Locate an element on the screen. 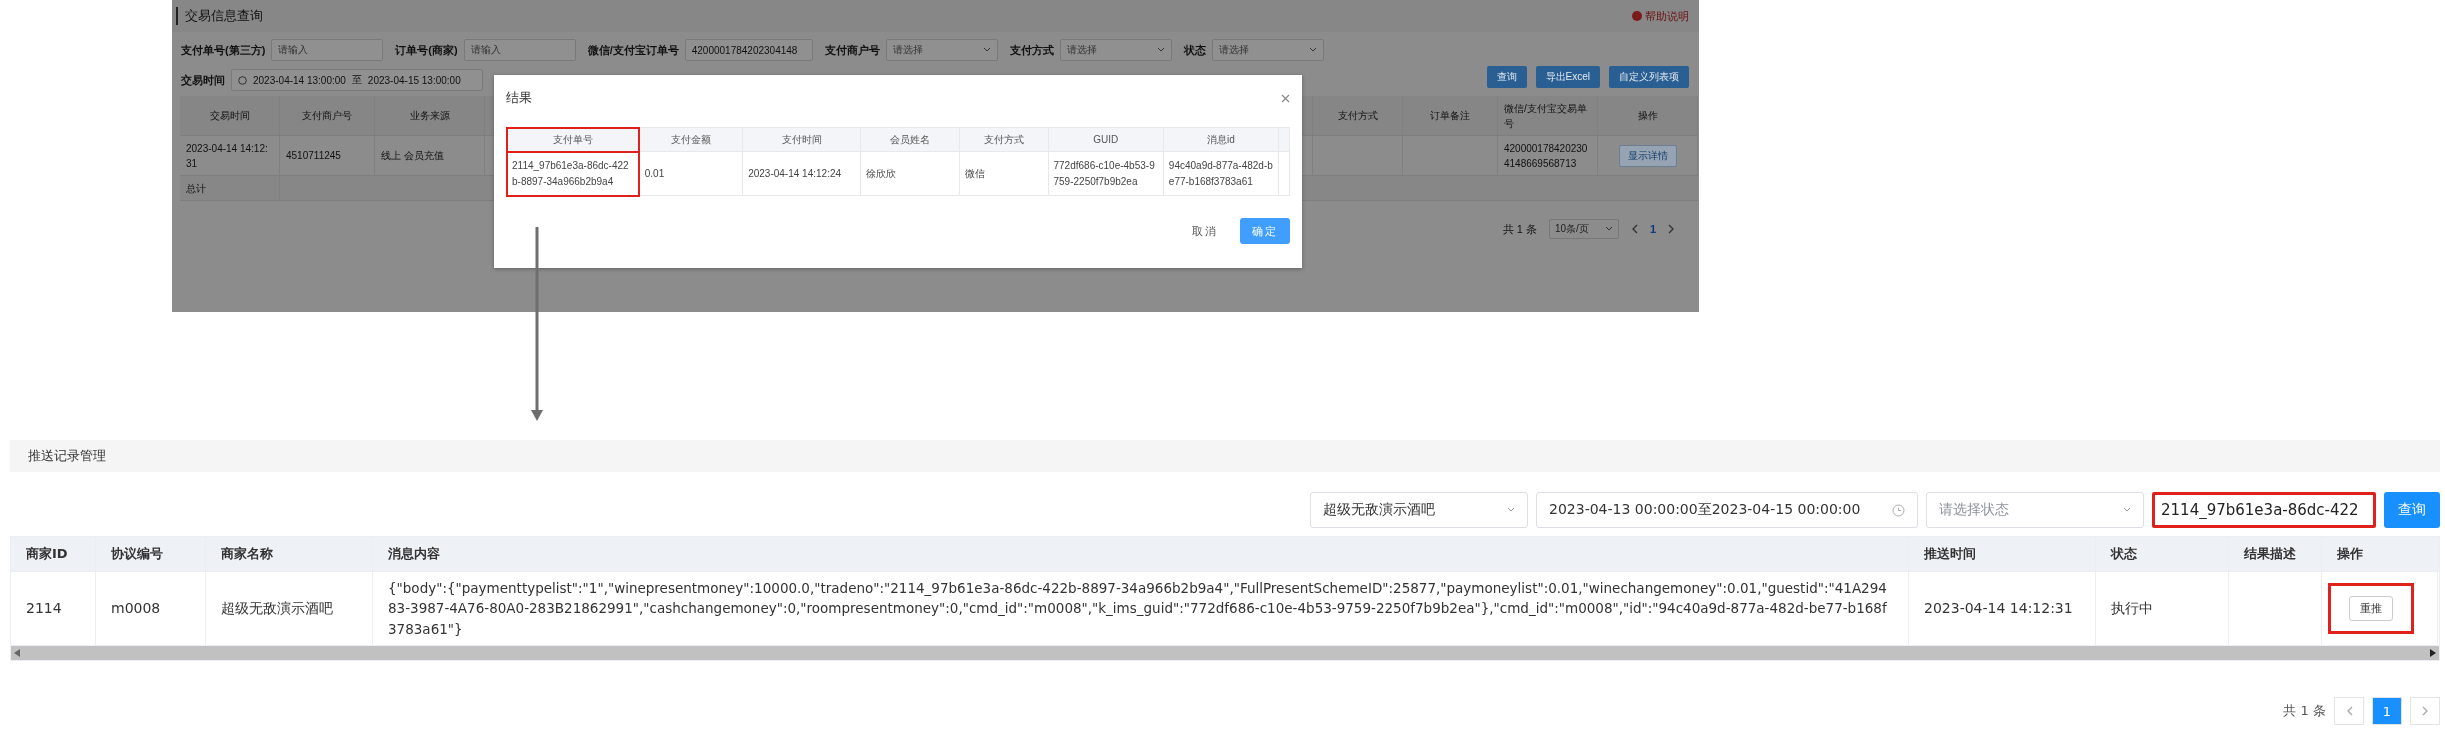 The width and height of the screenshot is (2445, 753). details-button: 显示详情 is located at coordinates (1647, 155).